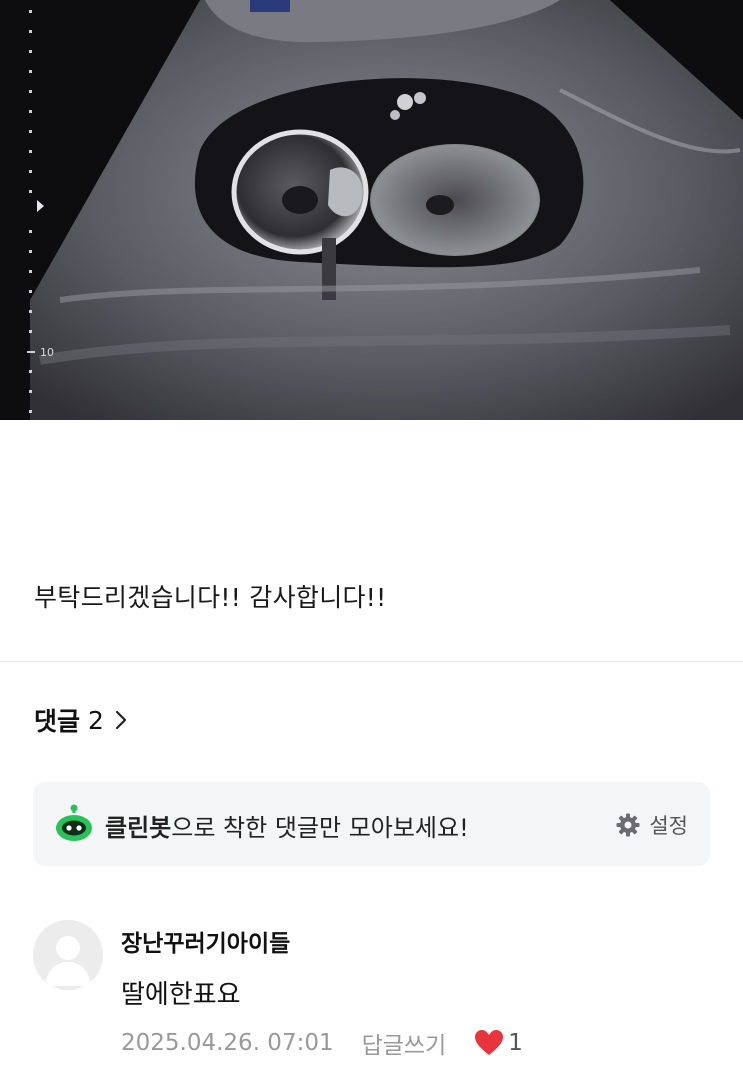 The height and width of the screenshot is (1080, 743). I want to click on cleanbot-name: 클린봇, so click(138, 828).